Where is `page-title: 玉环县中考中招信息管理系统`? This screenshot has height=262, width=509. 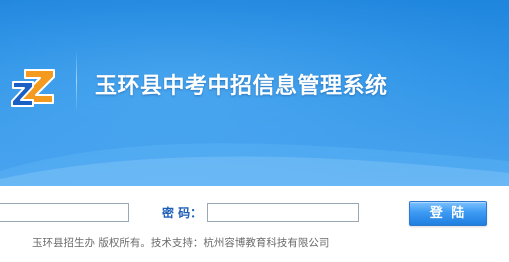 page-title: 玉环县中考中招信息管理系统 is located at coordinates (241, 86).